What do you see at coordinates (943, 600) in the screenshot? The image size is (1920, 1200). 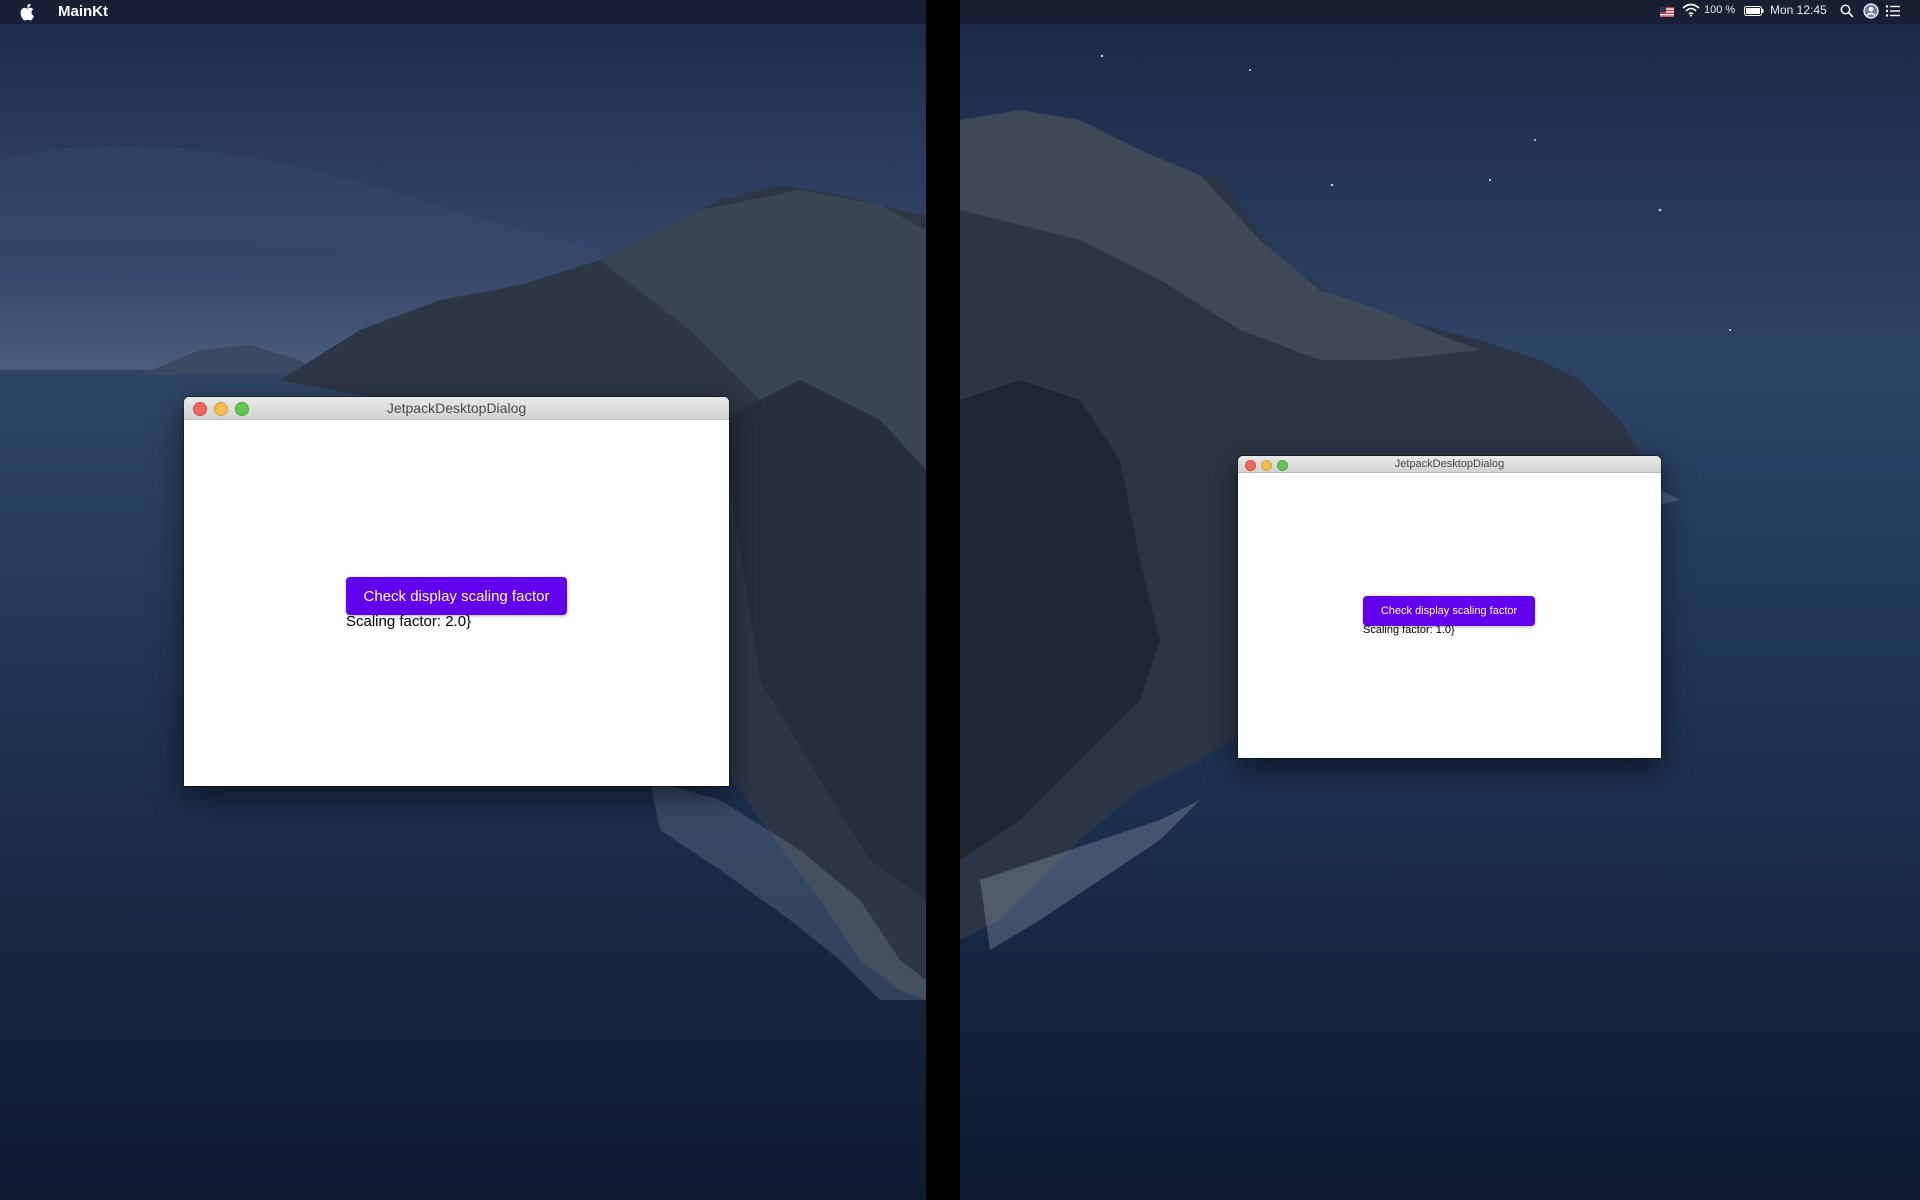 I see `display-divider` at bounding box center [943, 600].